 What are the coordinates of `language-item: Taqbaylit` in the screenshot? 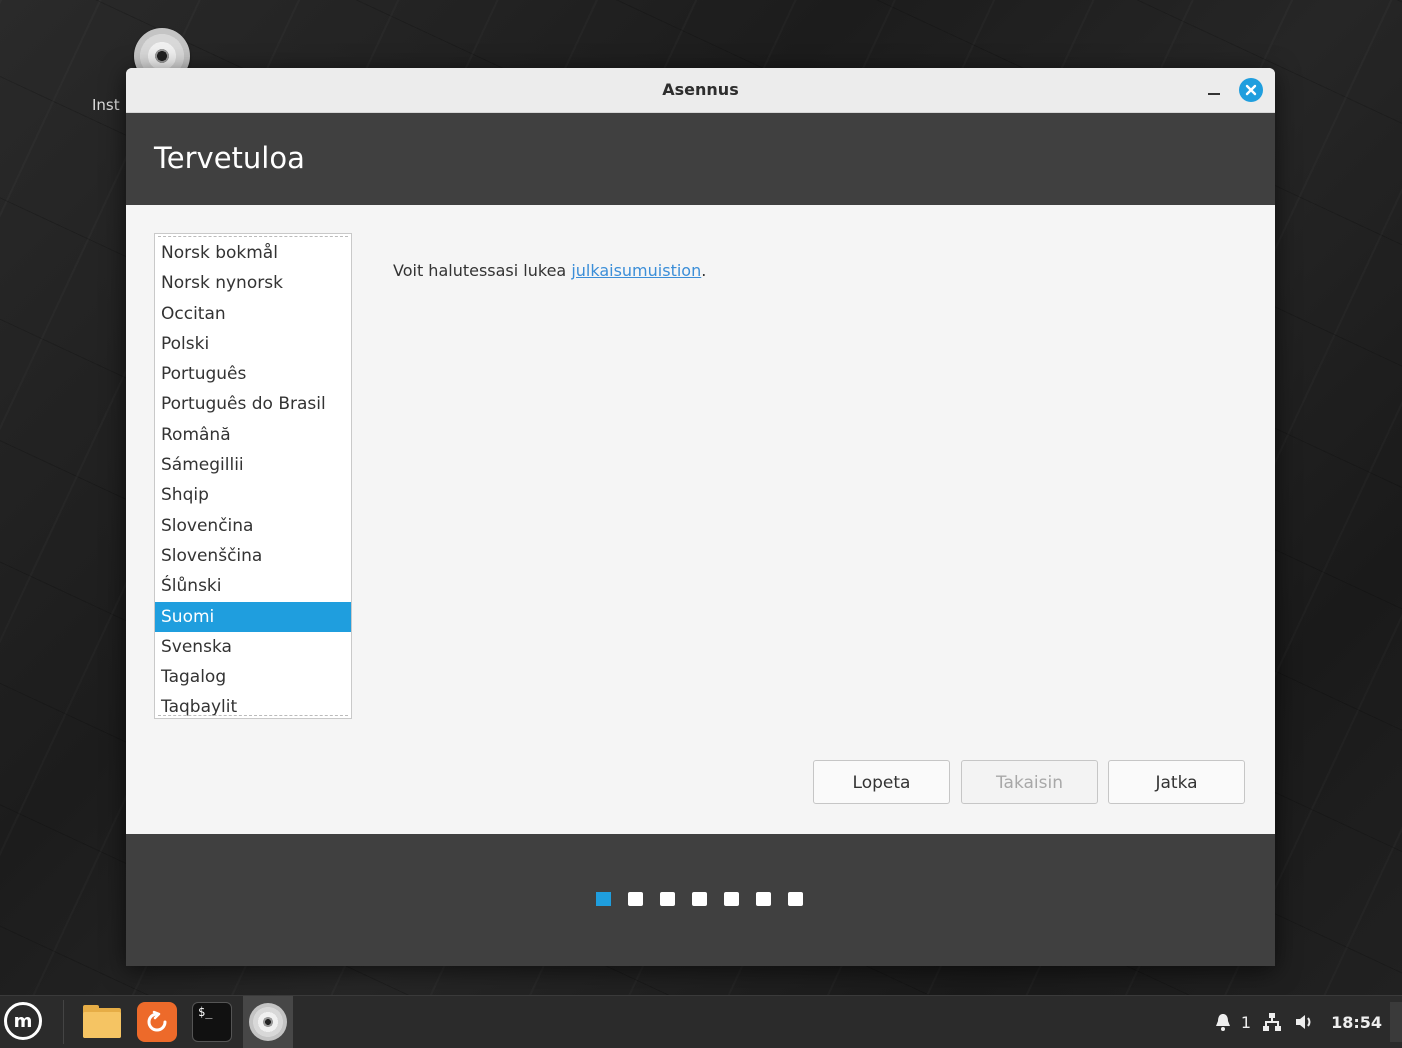 It's located at (253, 705).